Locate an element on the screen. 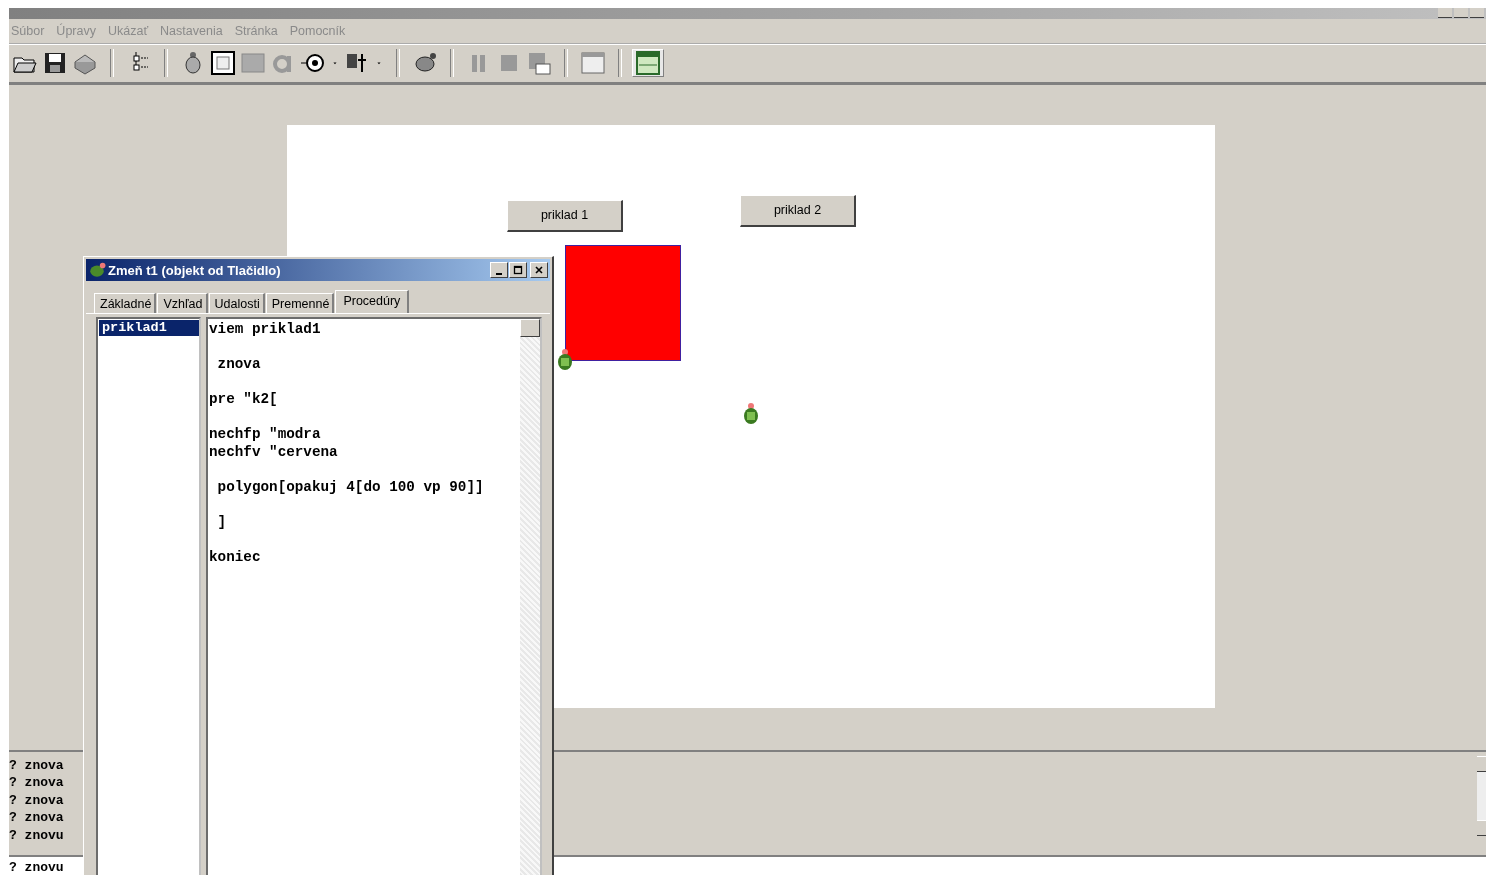 The width and height of the screenshot is (1486, 875). maximize-icon is located at coordinates (518, 270).